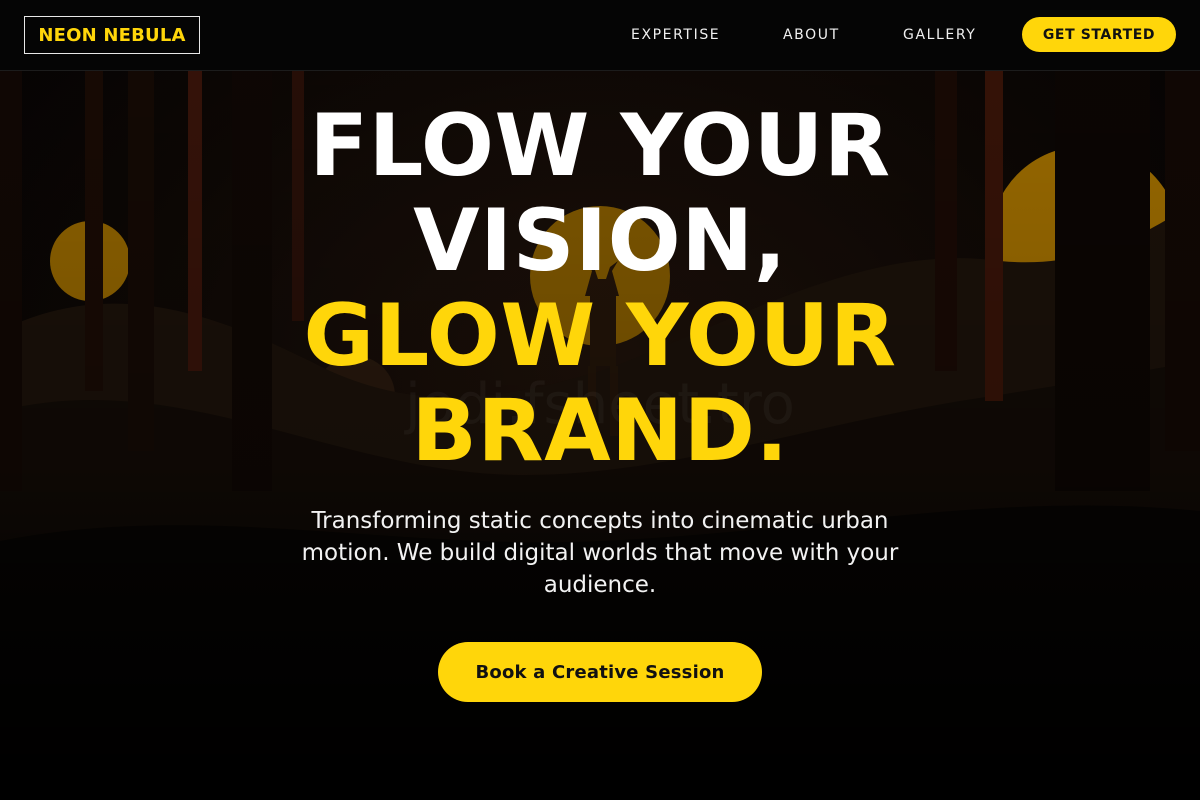  I want to click on nav-link-expertise: EXPERTISE, so click(675, 35).